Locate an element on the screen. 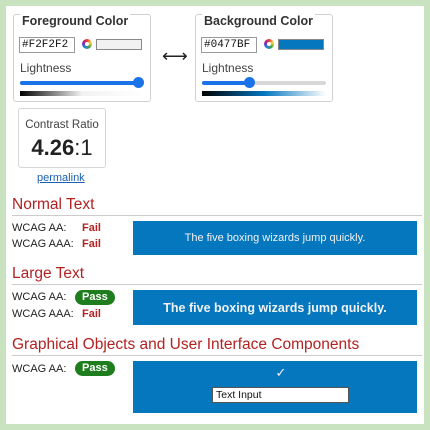  background-lightness-slider is located at coordinates (264, 82).